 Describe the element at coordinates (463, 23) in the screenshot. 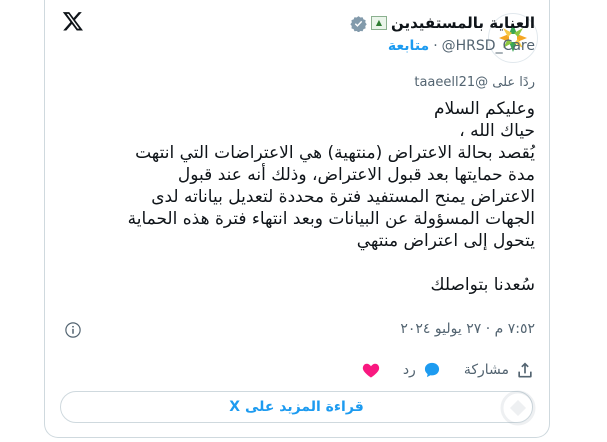

I see `display-name: العناية بالمستفيدين` at that location.